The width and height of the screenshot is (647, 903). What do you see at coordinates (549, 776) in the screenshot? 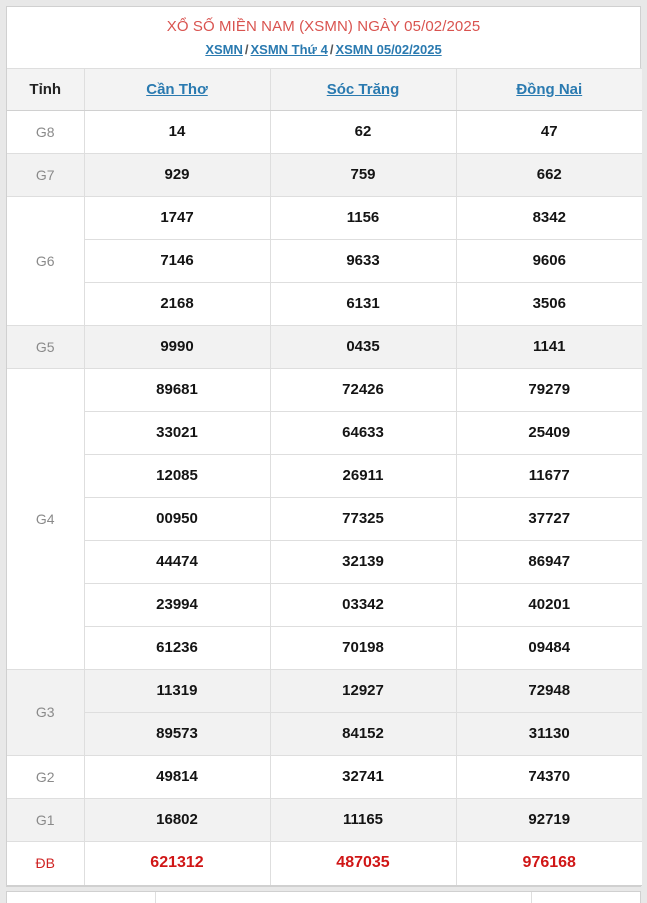
I see `prize-number: 74370` at bounding box center [549, 776].